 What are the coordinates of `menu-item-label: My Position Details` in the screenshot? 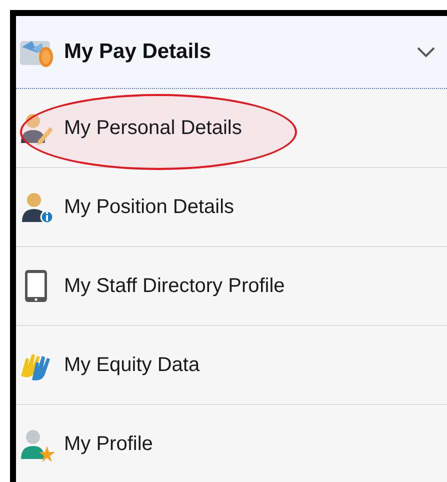 It's located at (149, 207).